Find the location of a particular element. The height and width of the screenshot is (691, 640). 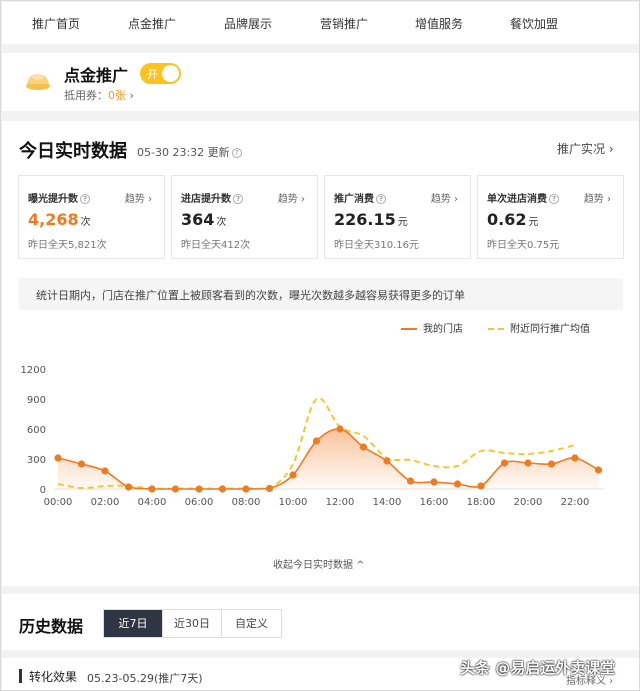

legend-item-my-store: 我的门店 is located at coordinates (432, 327).